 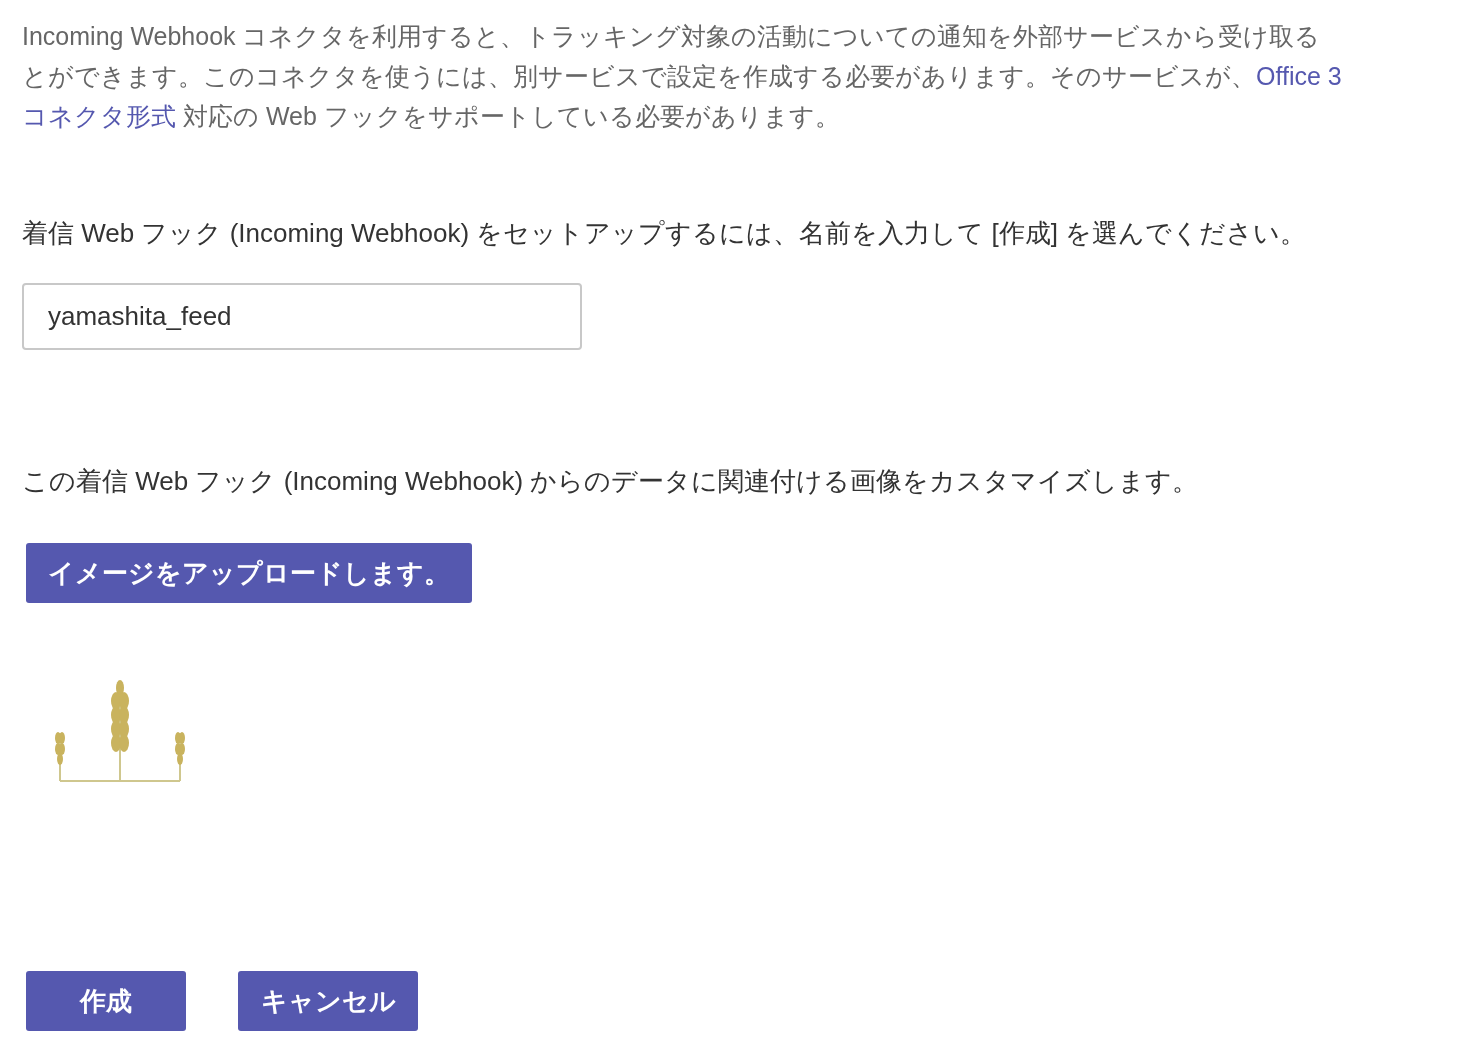 What do you see at coordinates (665, 233) in the screenshot?
I see `instruction-text: 着信 Web フック (Incoming Webhook) をセットアップするには、名前を入力して [作成] を選んでください。` at bounding box center [665, 233].